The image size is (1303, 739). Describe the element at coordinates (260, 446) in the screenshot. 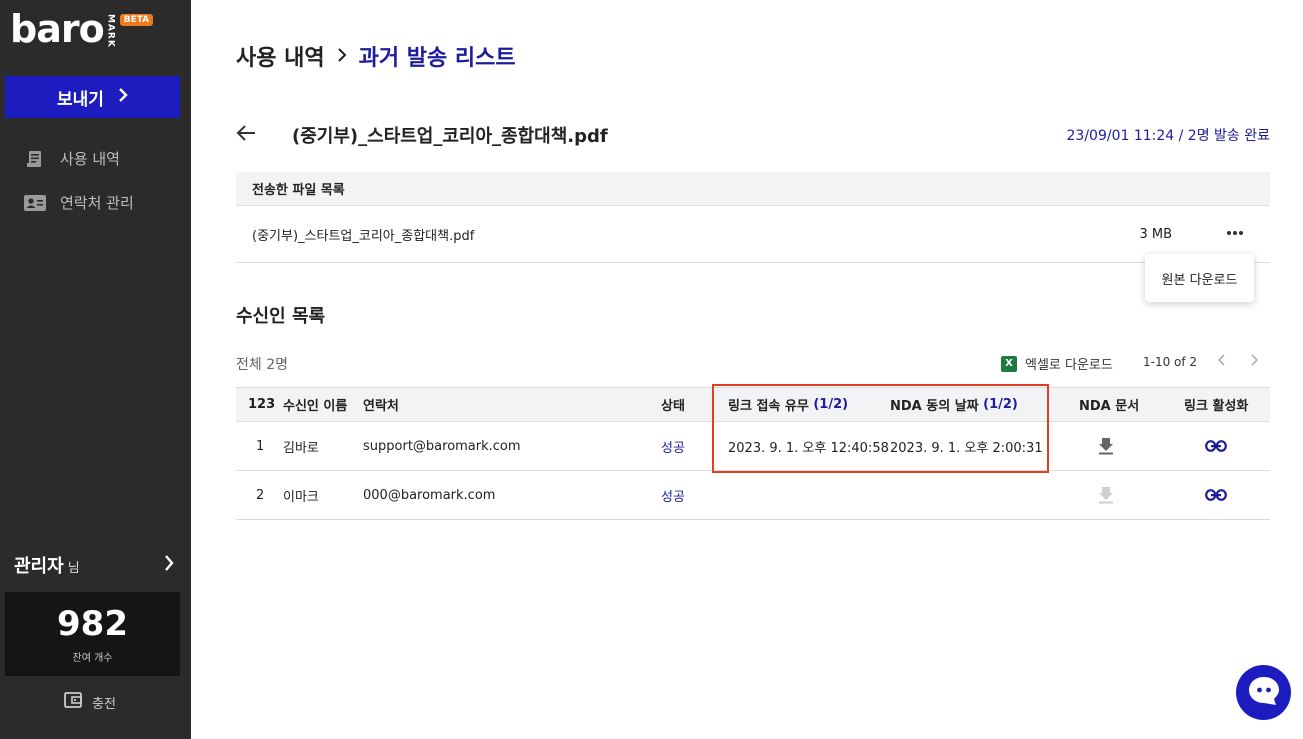

I see `row-num: 1` at that location.